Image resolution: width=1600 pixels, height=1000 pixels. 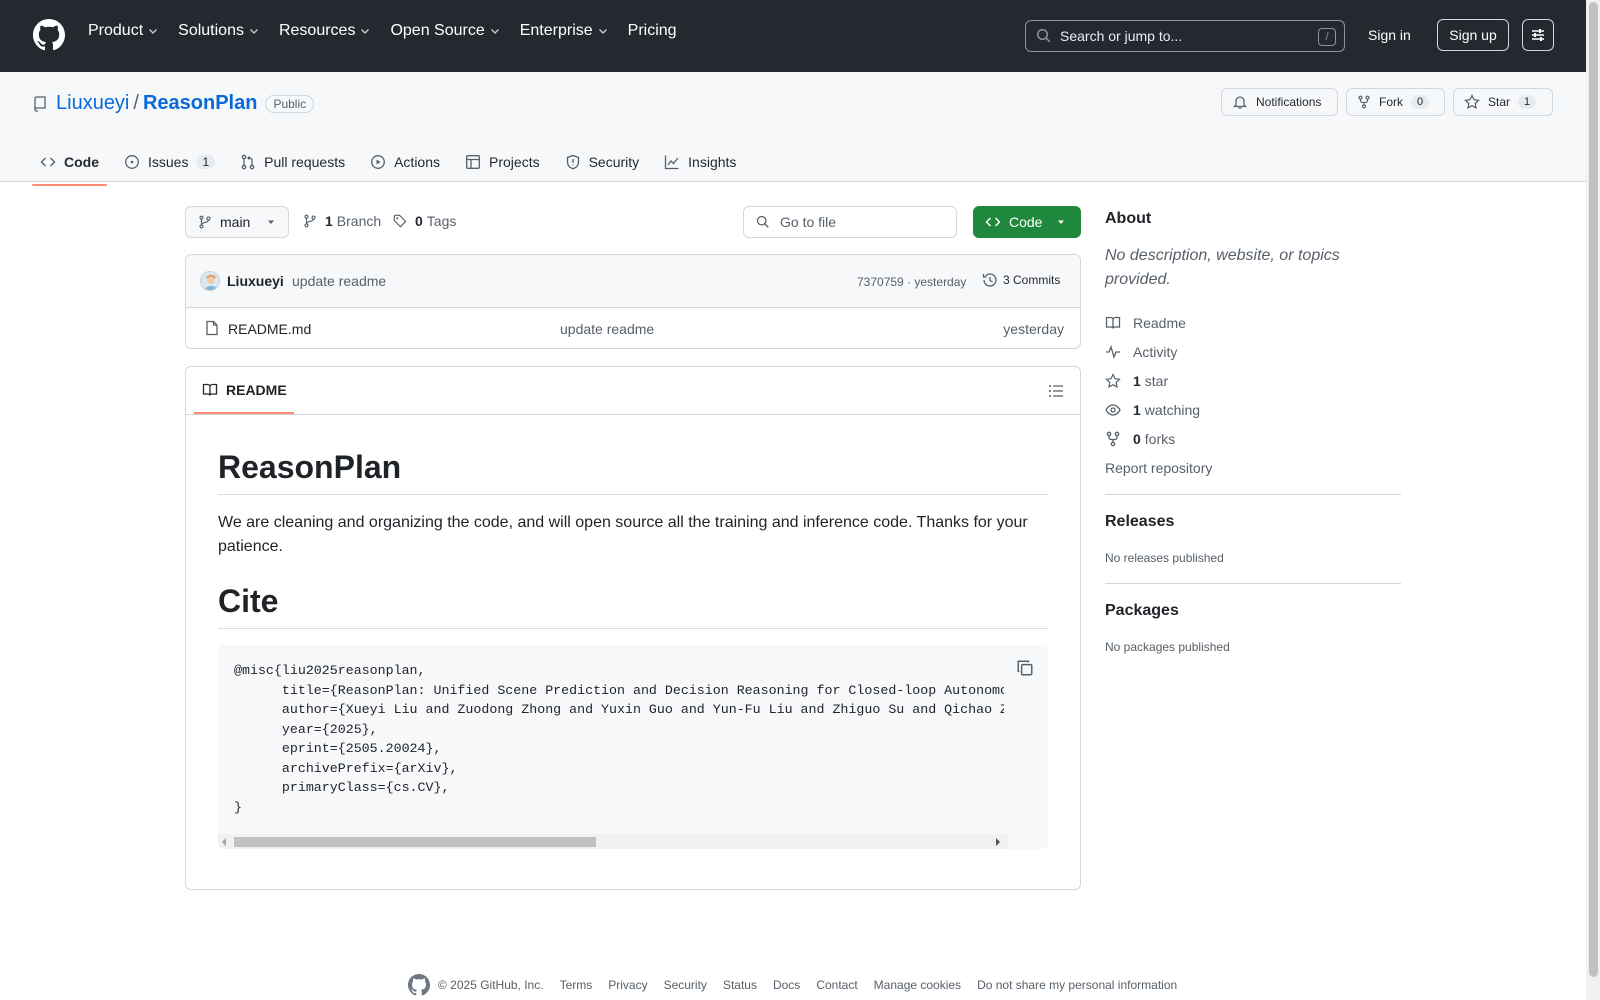 What do you see at coordinates (576, 985) in the screenshot?
I see `footer-link-terms: Terms` at bounding box center [576, 985].